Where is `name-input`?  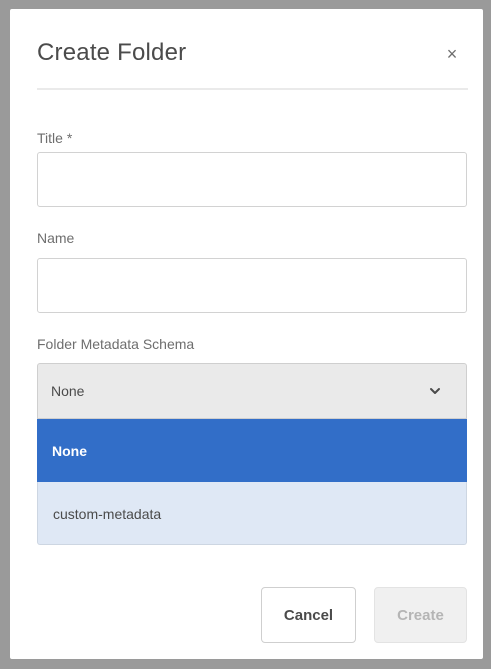 name-input is located at coordinates (252, 285).